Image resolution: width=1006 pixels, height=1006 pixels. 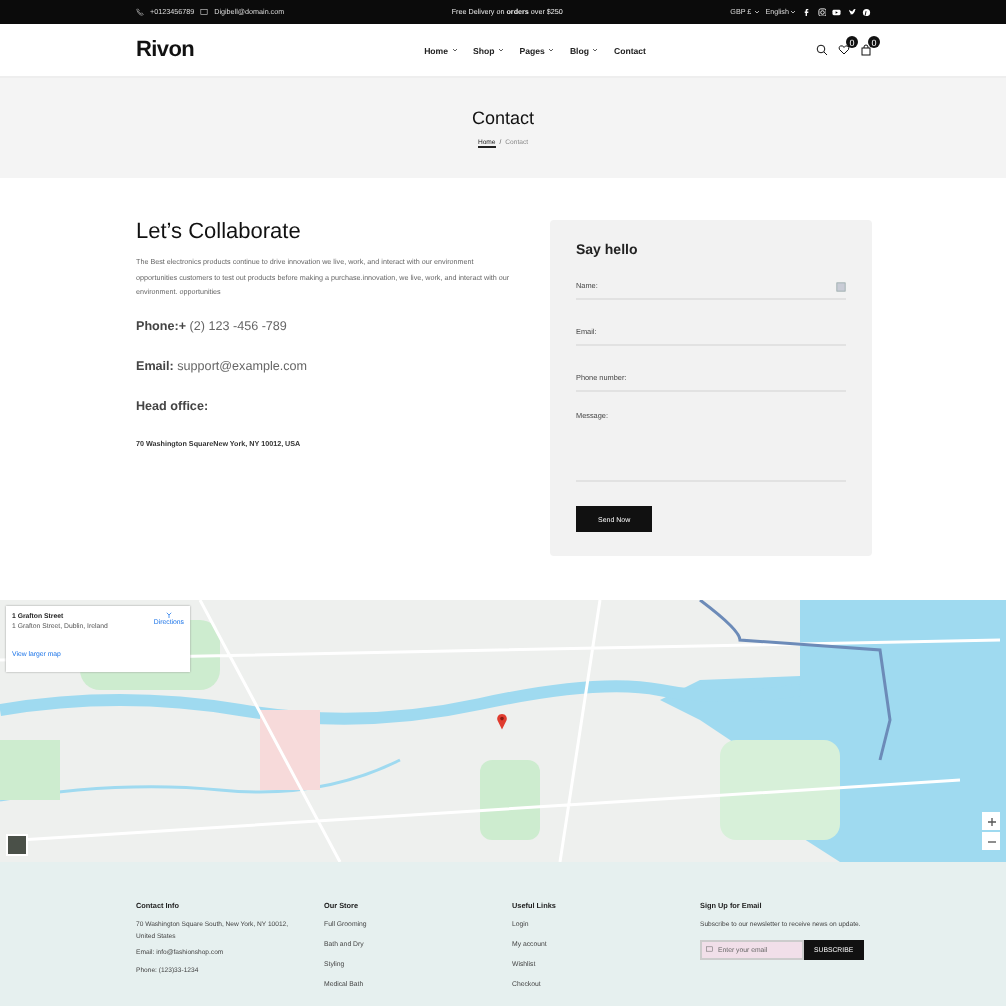 What do you see at coordinates (165, 50) in the screenshot?
I see `logo: Rivon` at bounding box center [165, 50].